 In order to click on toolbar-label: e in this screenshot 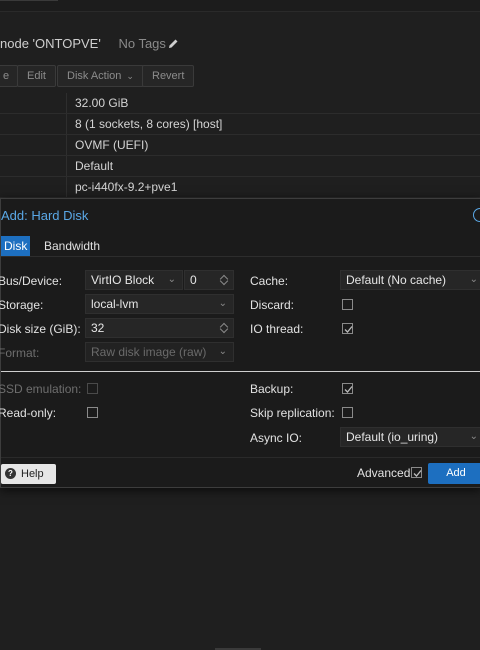, I will do `click(6, 76)`.